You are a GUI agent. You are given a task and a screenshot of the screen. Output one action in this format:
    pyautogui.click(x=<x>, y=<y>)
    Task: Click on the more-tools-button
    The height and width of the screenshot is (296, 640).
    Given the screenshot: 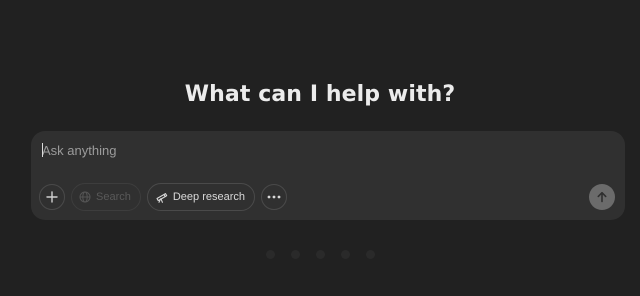 What is the action you would take?
    pyautogui.click(x=274, y=197)
    